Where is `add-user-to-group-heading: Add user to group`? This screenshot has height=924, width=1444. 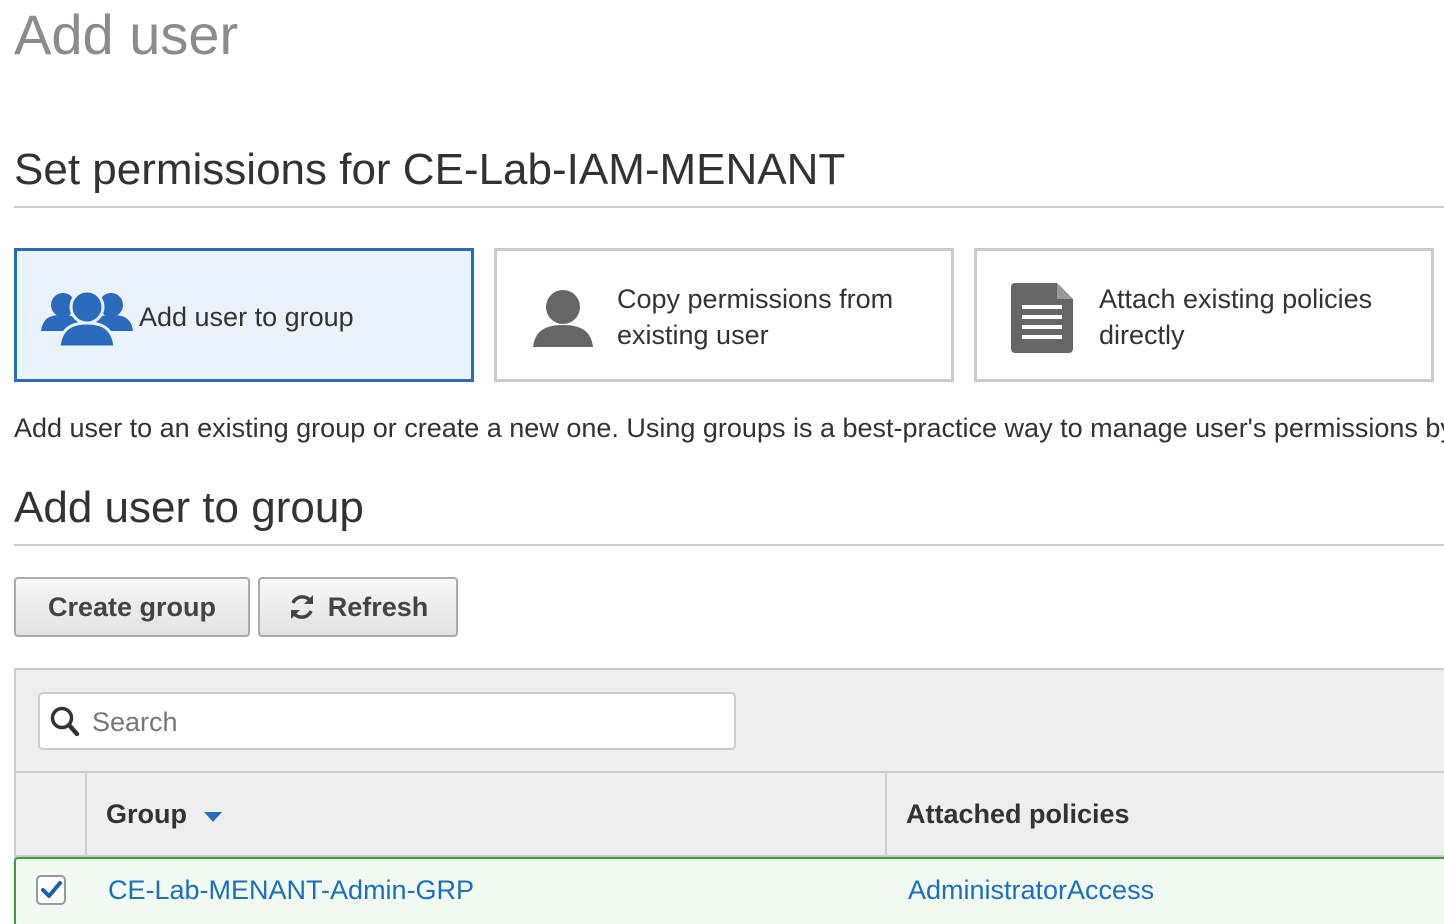
add-user-to-group-heading: Add user to group is located at coordinates (189, 507).